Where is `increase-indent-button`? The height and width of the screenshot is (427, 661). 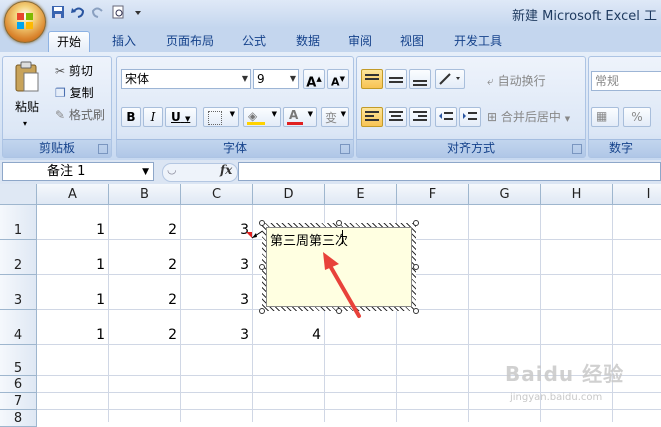 increase-indent-button is located at coordinates (470, 117).